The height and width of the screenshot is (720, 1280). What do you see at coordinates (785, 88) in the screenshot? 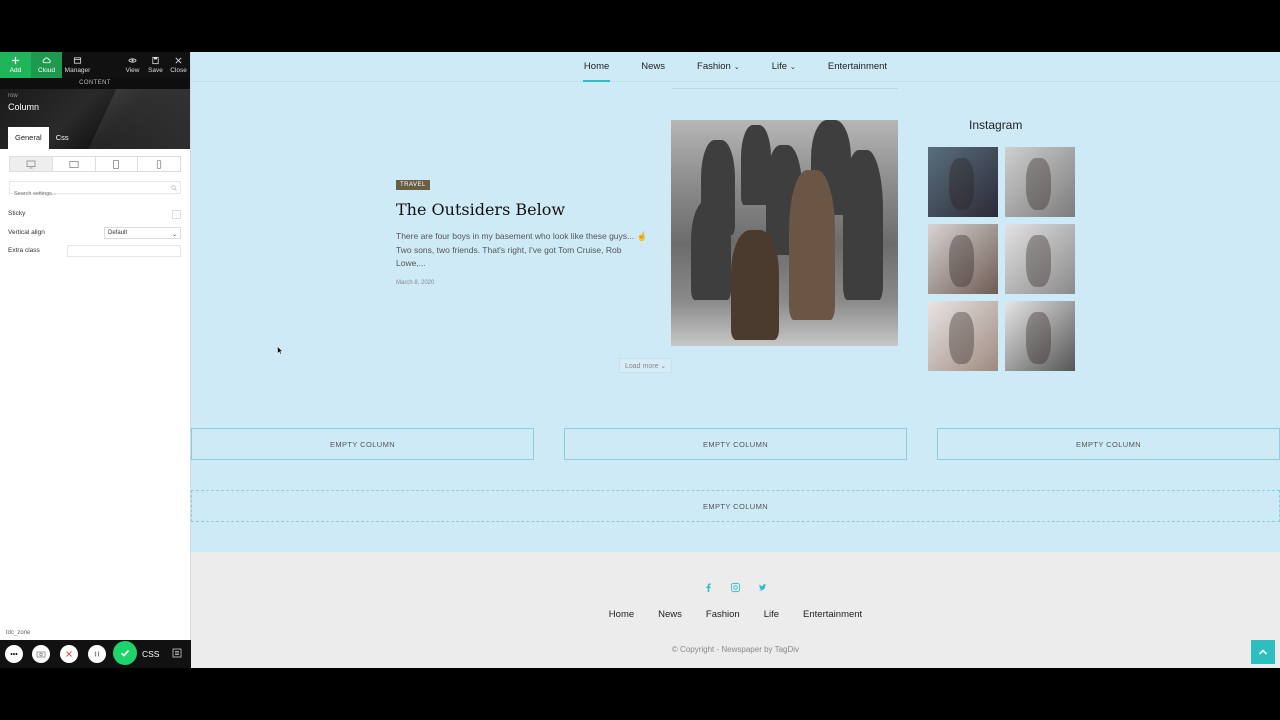
I see `divider` at bounding box center [785, 88].